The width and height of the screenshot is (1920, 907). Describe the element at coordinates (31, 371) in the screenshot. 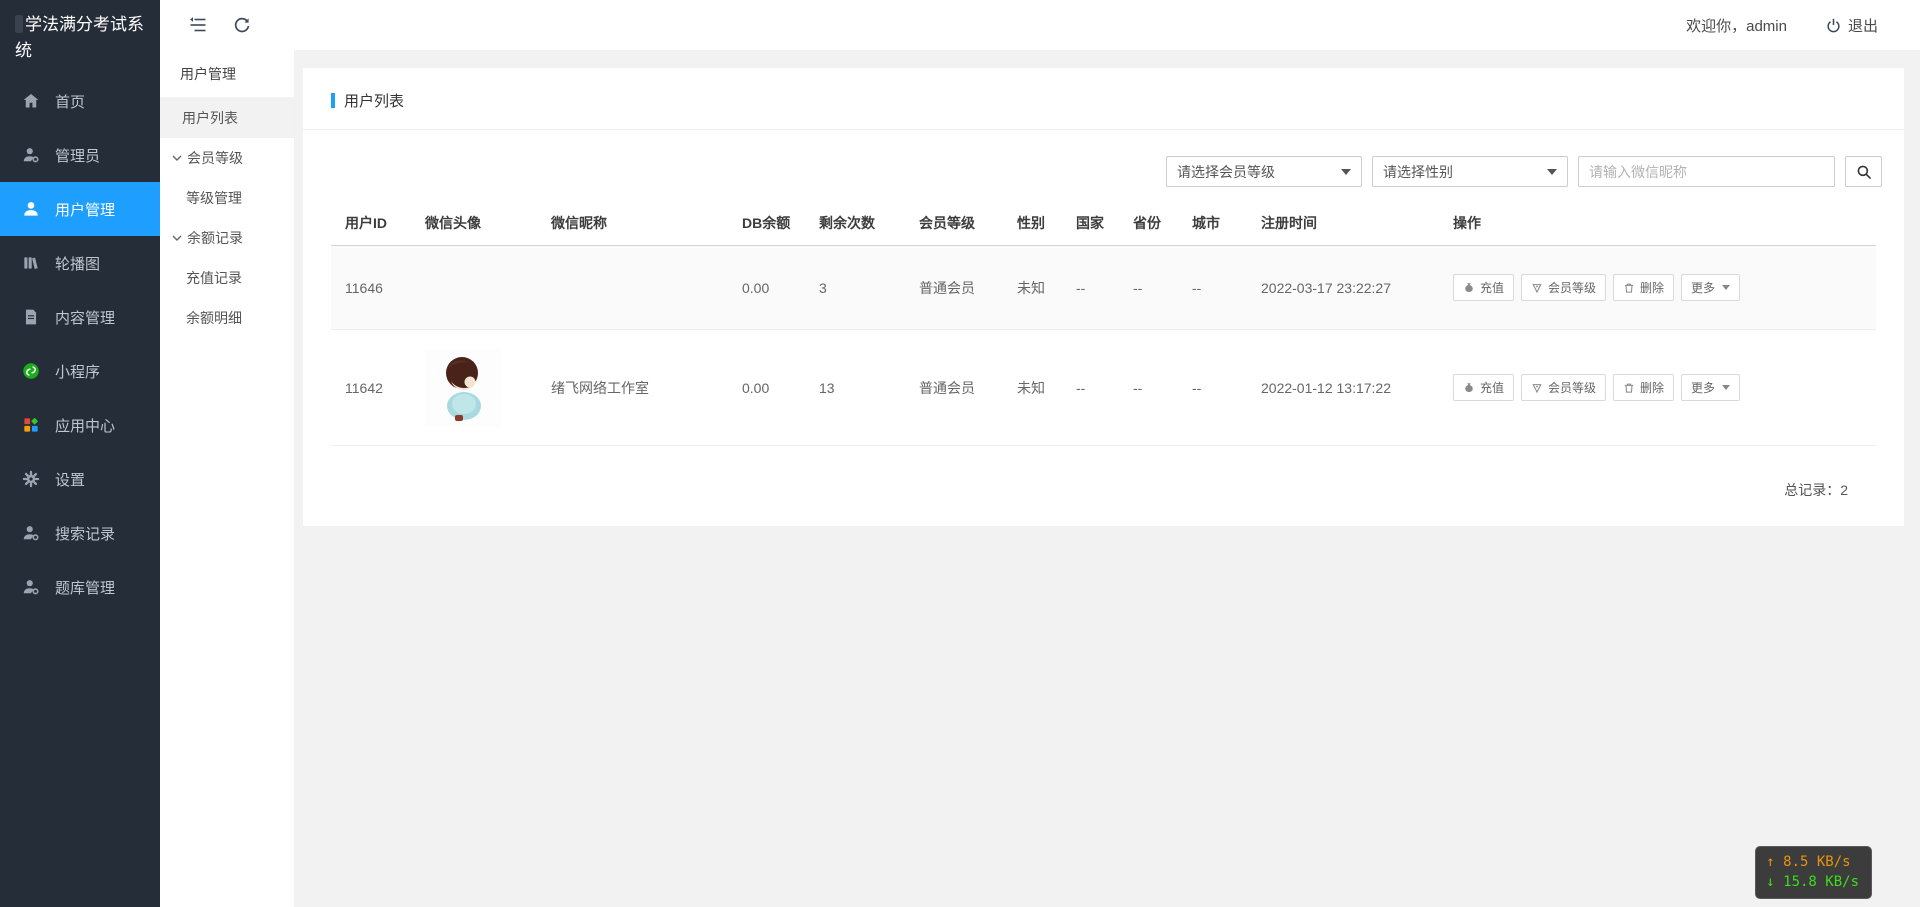

I see `miniprogram-icon` at that location.